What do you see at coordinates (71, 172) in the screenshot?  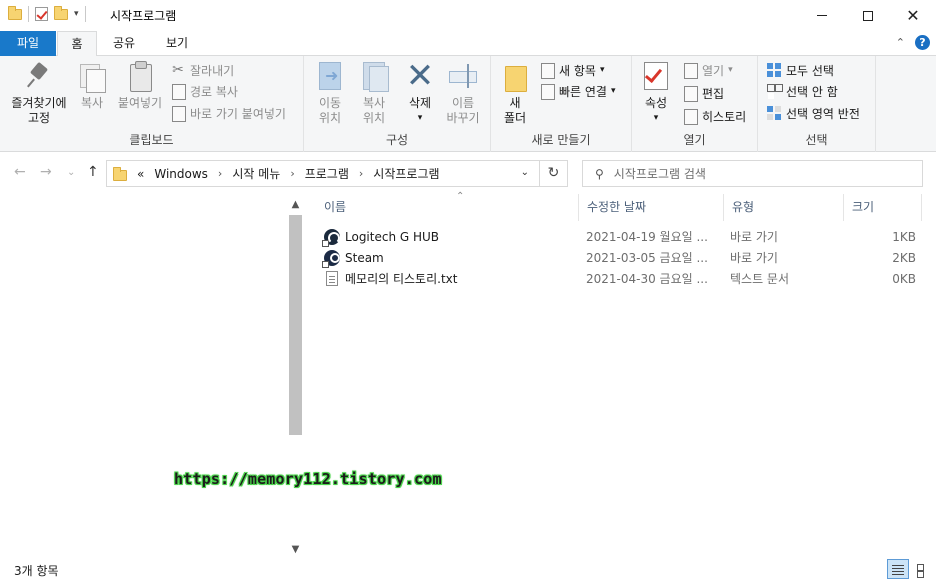 I see `recent-locations-chevron-icon: ⌄` at bounding box center [71, 172].